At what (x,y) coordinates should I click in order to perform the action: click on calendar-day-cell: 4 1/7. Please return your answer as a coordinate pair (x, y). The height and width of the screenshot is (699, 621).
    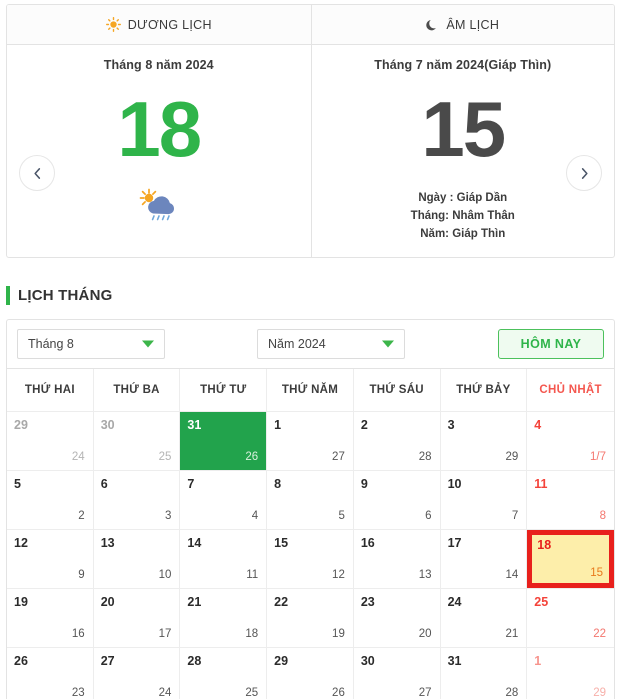
    Looking at the image, I should click on (570, 441).